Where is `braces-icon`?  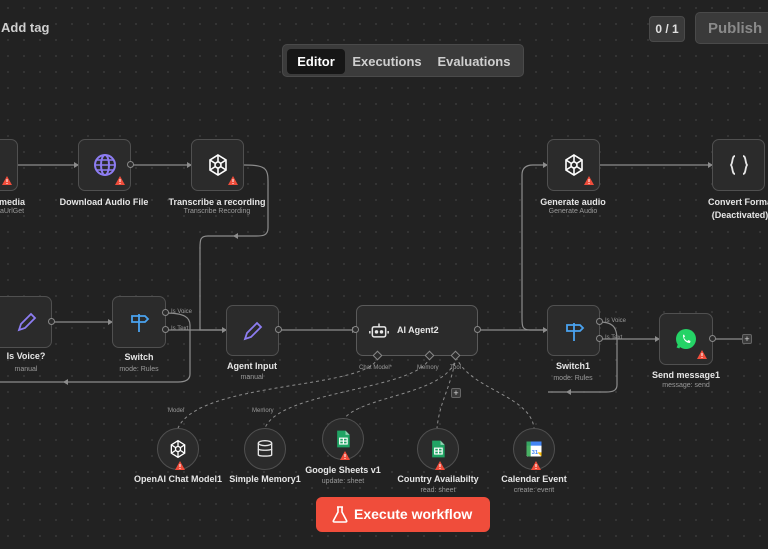 braces-icon is located at coordinates (738, 165).